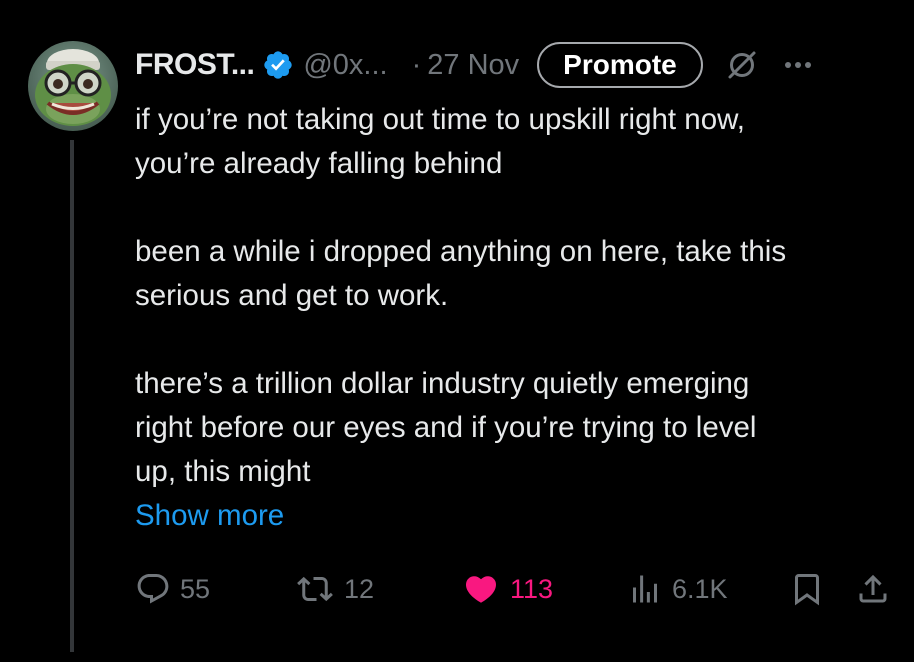  What do you see at coordinates (742, 65) in the screenshot?
I see `grok-icon` at bounding box center [742, 65].